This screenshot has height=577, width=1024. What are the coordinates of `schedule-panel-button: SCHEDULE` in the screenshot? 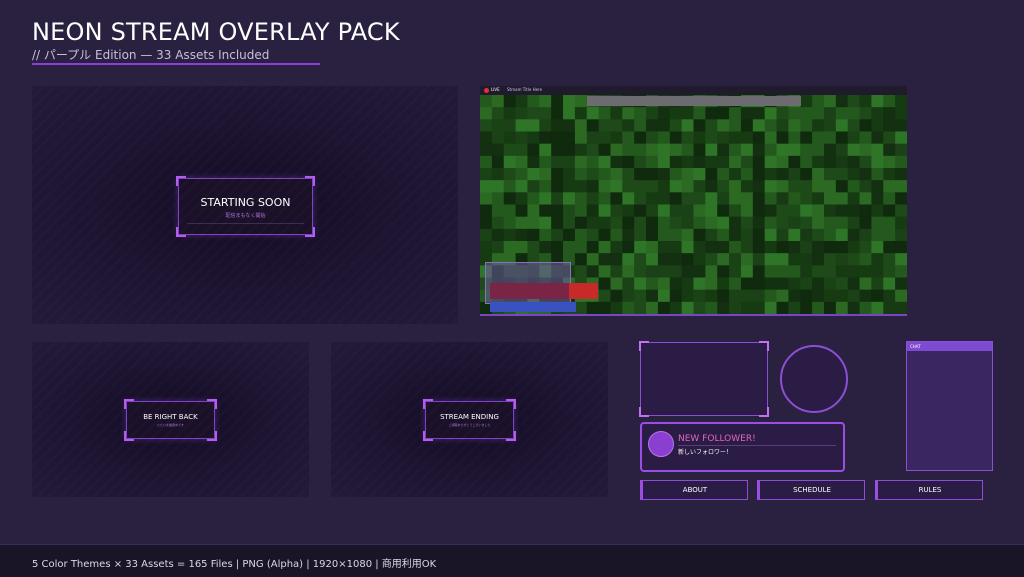 It's located at (811, 490).